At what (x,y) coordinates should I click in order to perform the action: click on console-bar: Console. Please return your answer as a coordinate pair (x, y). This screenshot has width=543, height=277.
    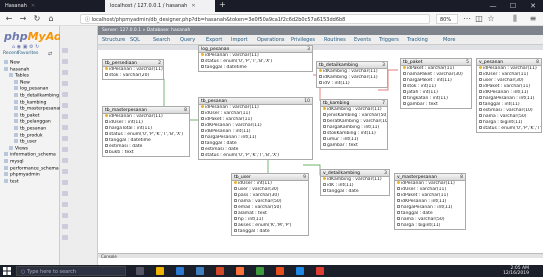
    Looking at the image, I should click on (320, 256).